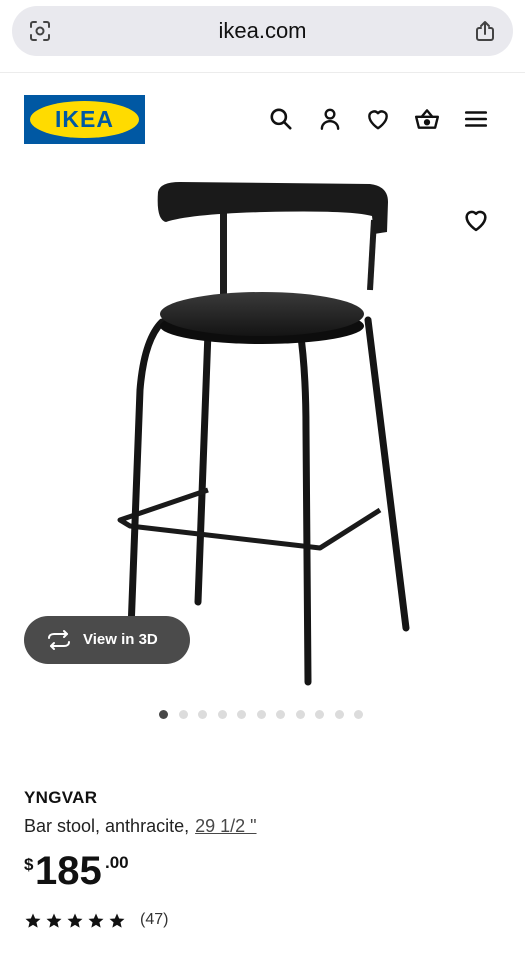  I want to click on url-text: ikea.com, so click(262, 30).